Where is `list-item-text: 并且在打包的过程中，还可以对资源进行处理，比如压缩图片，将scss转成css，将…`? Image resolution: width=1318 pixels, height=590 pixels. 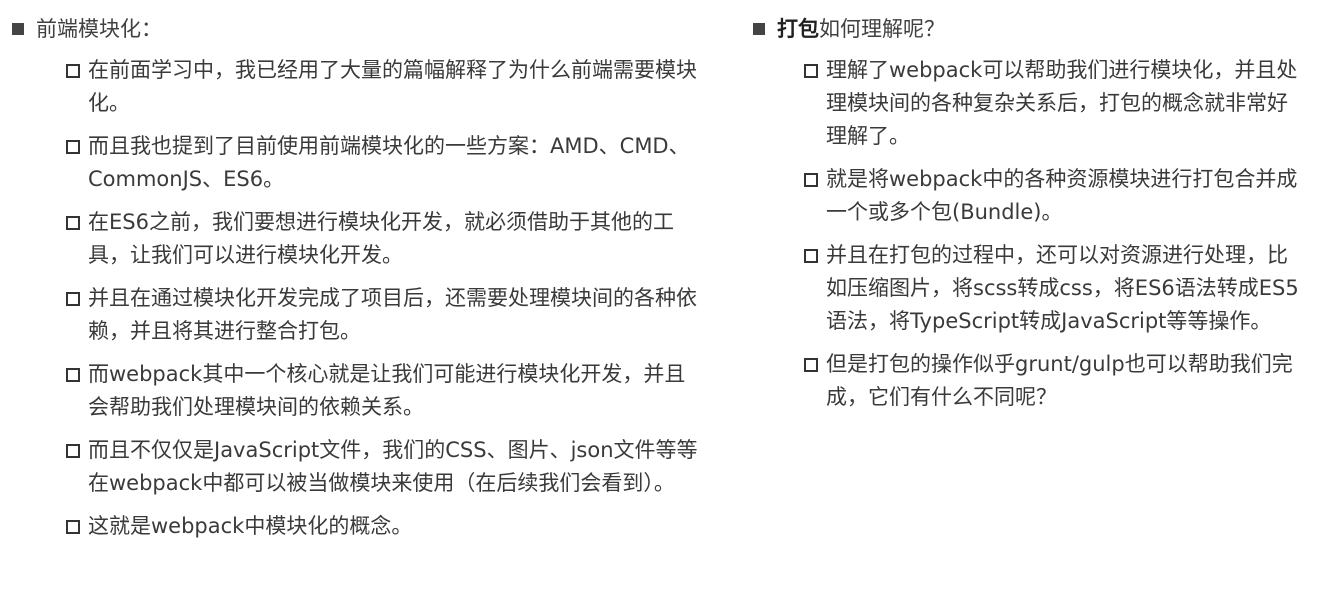 list-item-text: 并且在打包的过程中，还可以对资源进行处理，比如压缩图片，将scss转成css，将… is located at coordinates (1062, 288).